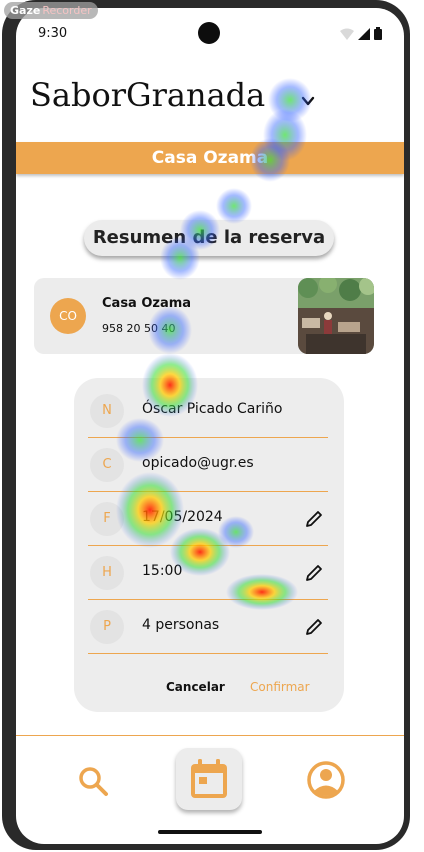 The width and height of the screenshot is (424, 852). What do you see at coordinates (148, 95) in the screenshot?
I see `app-title: SaborGranada` at bounding box center [148, 95].